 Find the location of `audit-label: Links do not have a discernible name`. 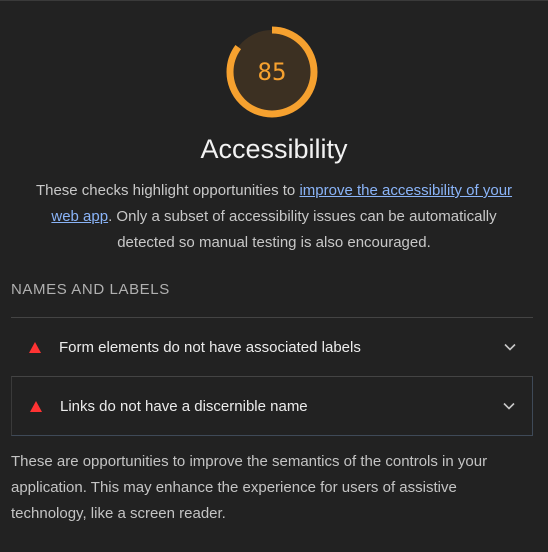

audit-label: Links do not have a discernible name is located at coordinates (184, 406).